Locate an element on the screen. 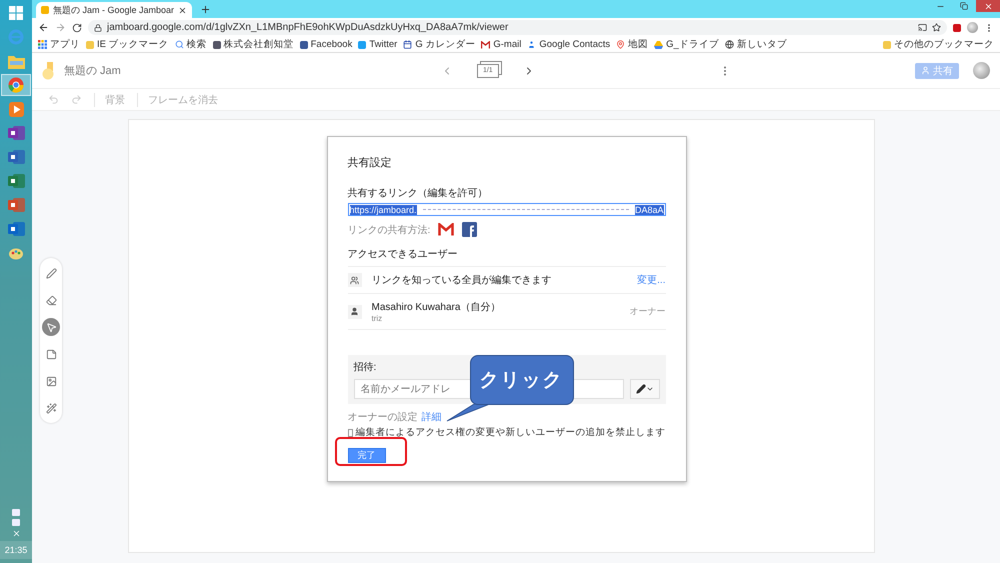  invite-label: 招待: is located at coordinates (366, 367).